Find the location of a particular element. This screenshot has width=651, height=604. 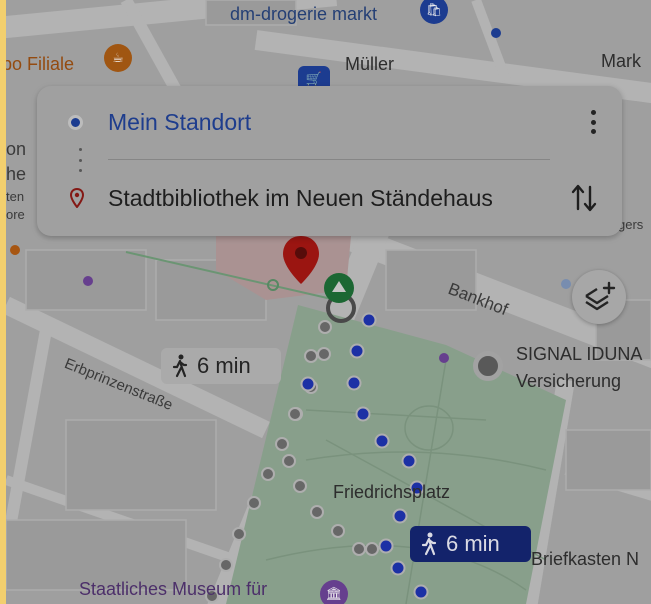

map-label-left-on: on is located at coordinates (16, 149).